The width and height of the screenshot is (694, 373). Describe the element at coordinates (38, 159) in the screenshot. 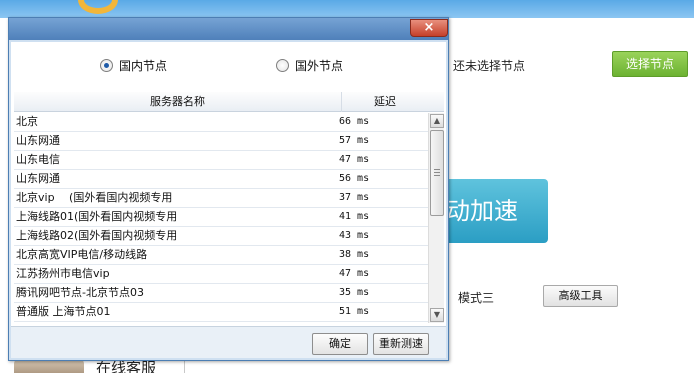

I see `server-name: 山东电信` at that location.